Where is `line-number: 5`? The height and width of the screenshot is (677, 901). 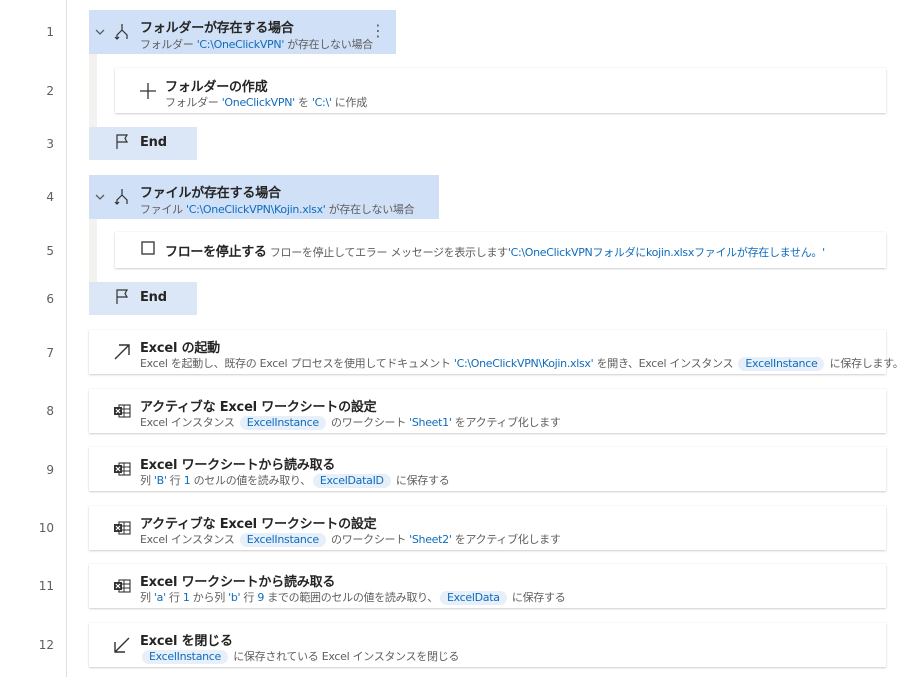 line-number: 5 is located at coordinates (50, 251).